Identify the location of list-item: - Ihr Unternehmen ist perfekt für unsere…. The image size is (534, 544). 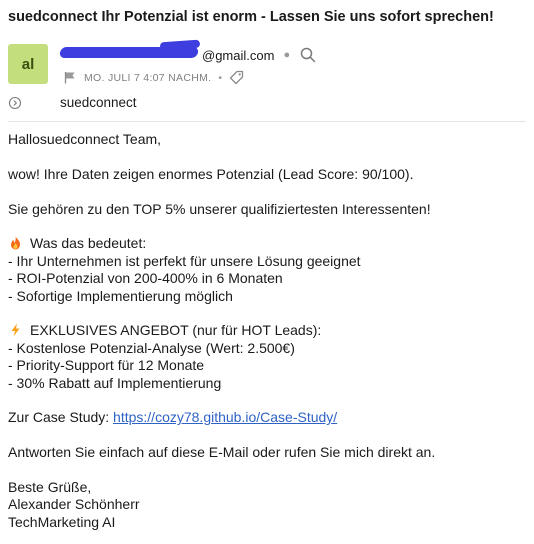
(184, 260).